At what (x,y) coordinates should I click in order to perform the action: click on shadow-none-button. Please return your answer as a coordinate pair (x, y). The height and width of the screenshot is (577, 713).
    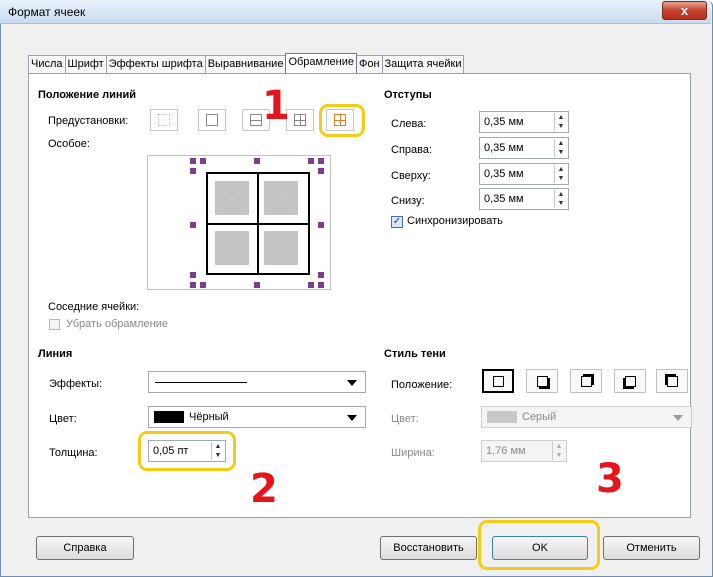
    Looking at the image, I should click on (498, 381).